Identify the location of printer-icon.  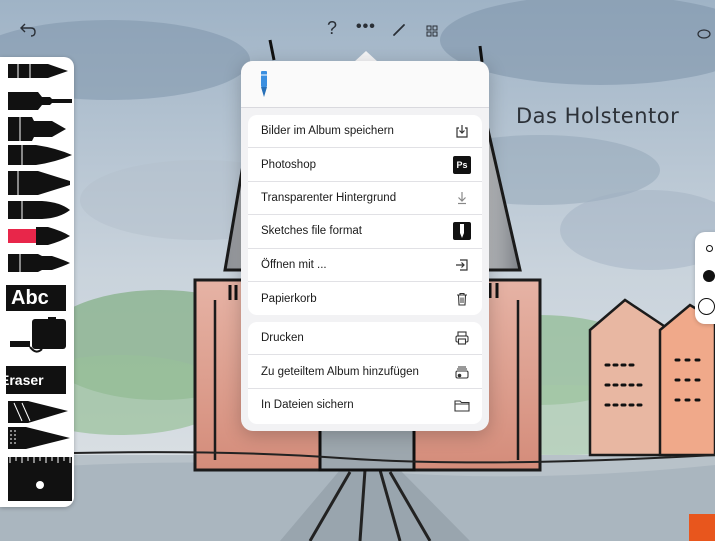
(462, 338).